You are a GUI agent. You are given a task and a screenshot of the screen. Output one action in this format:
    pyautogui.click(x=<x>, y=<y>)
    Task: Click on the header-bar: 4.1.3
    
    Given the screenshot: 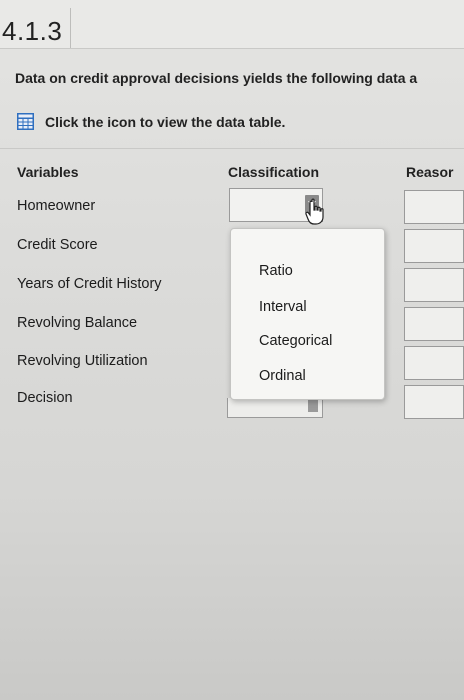 What is the action you would take?
    pyautogui.click(x=232, y=24)
    